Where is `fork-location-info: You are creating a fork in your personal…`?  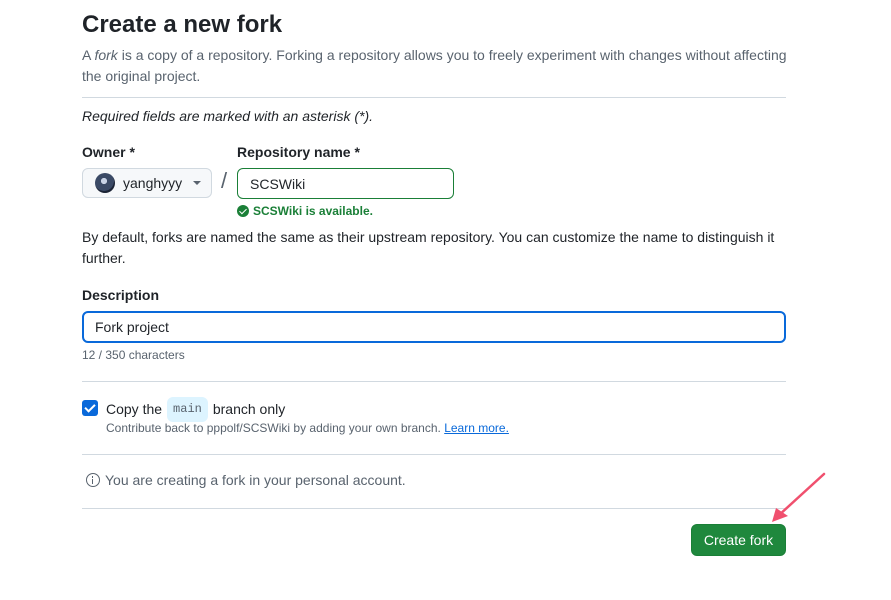 fork-location-info: You are creating a fork in your personal… is located at coordinates (246, 480).